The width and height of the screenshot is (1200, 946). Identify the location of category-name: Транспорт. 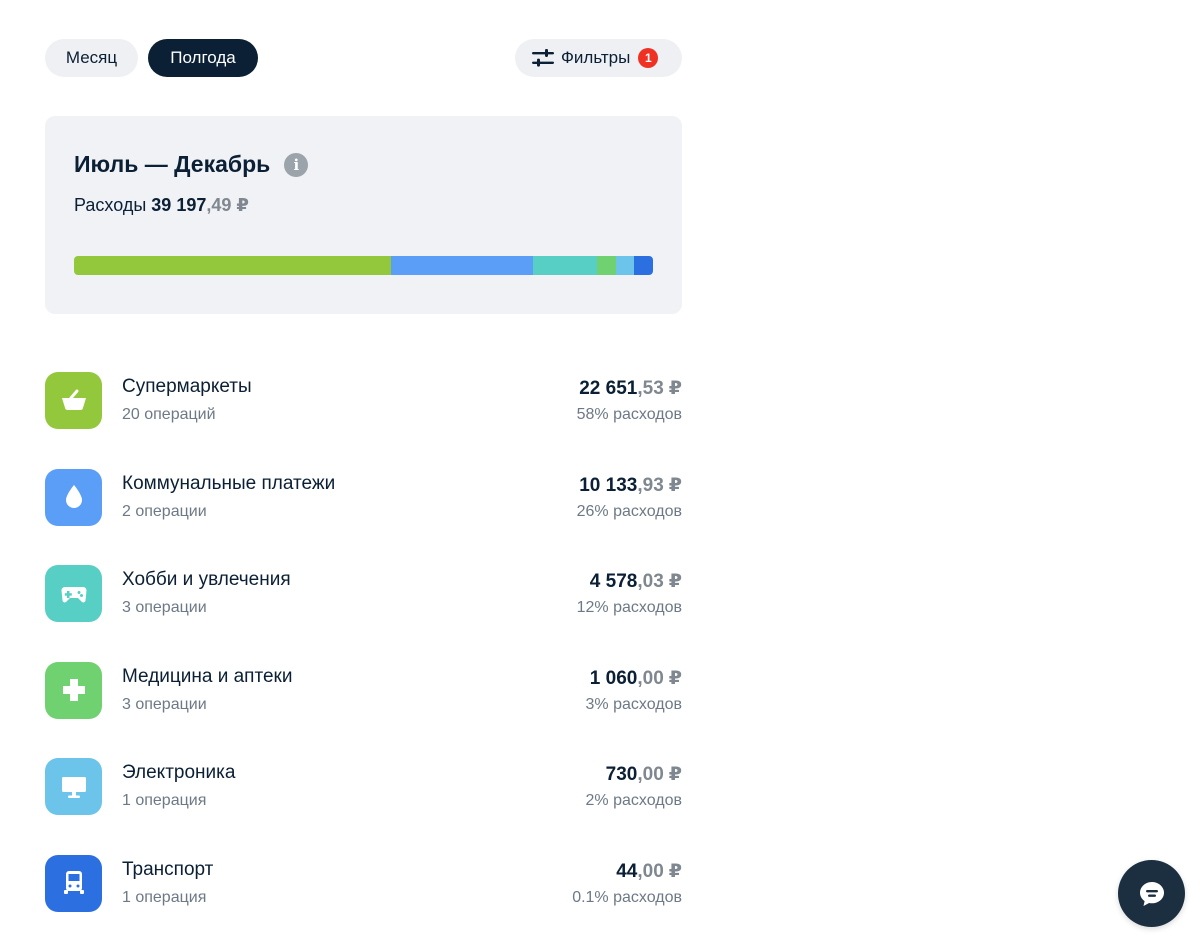
(168, 869).